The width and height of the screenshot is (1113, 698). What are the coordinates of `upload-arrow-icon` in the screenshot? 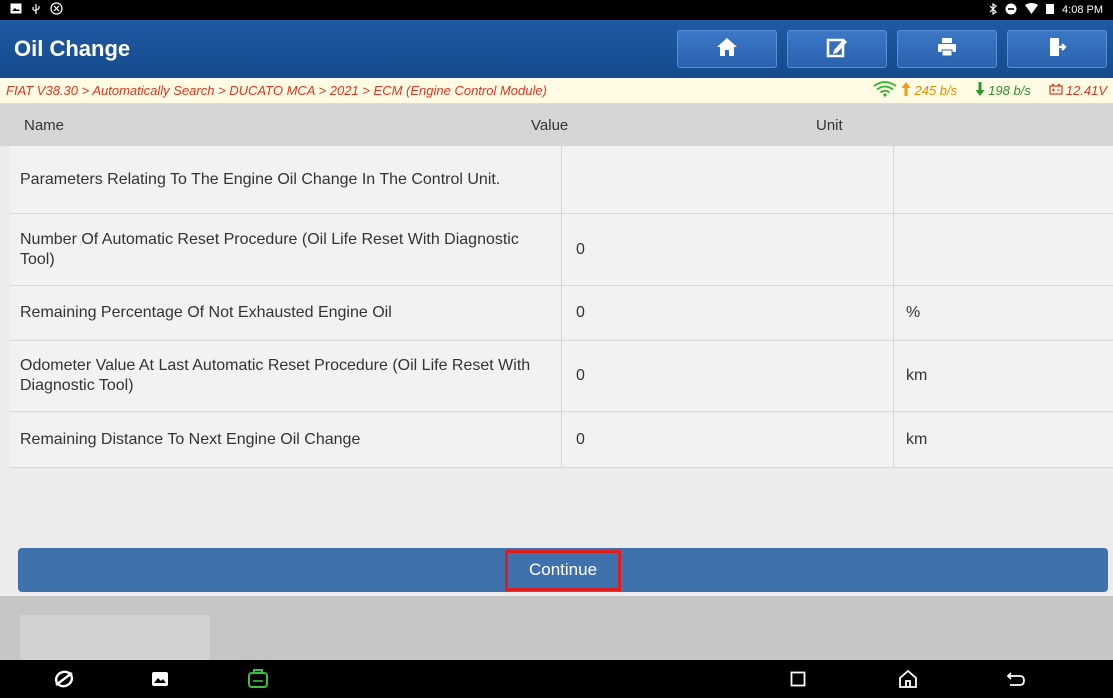 It's located at (906, 90).